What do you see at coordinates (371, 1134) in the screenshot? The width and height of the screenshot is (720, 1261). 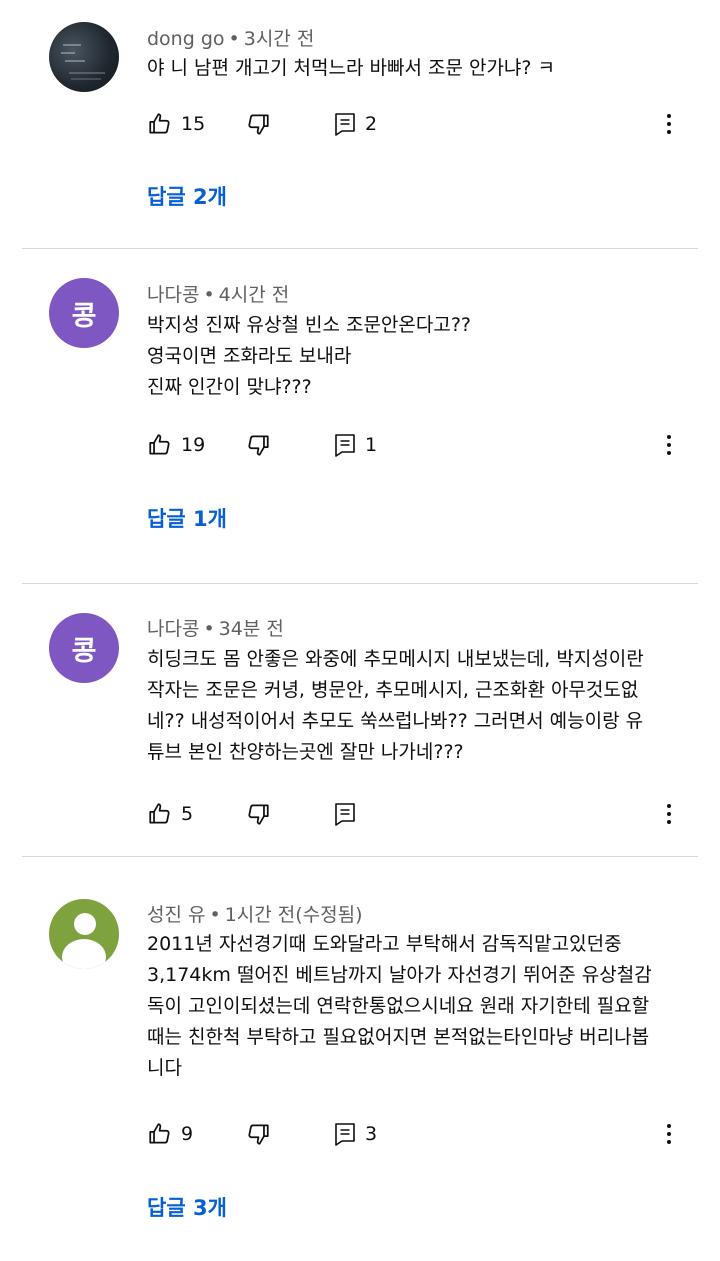 I see `reply-count: 3` at bounding box center [371, 1134].